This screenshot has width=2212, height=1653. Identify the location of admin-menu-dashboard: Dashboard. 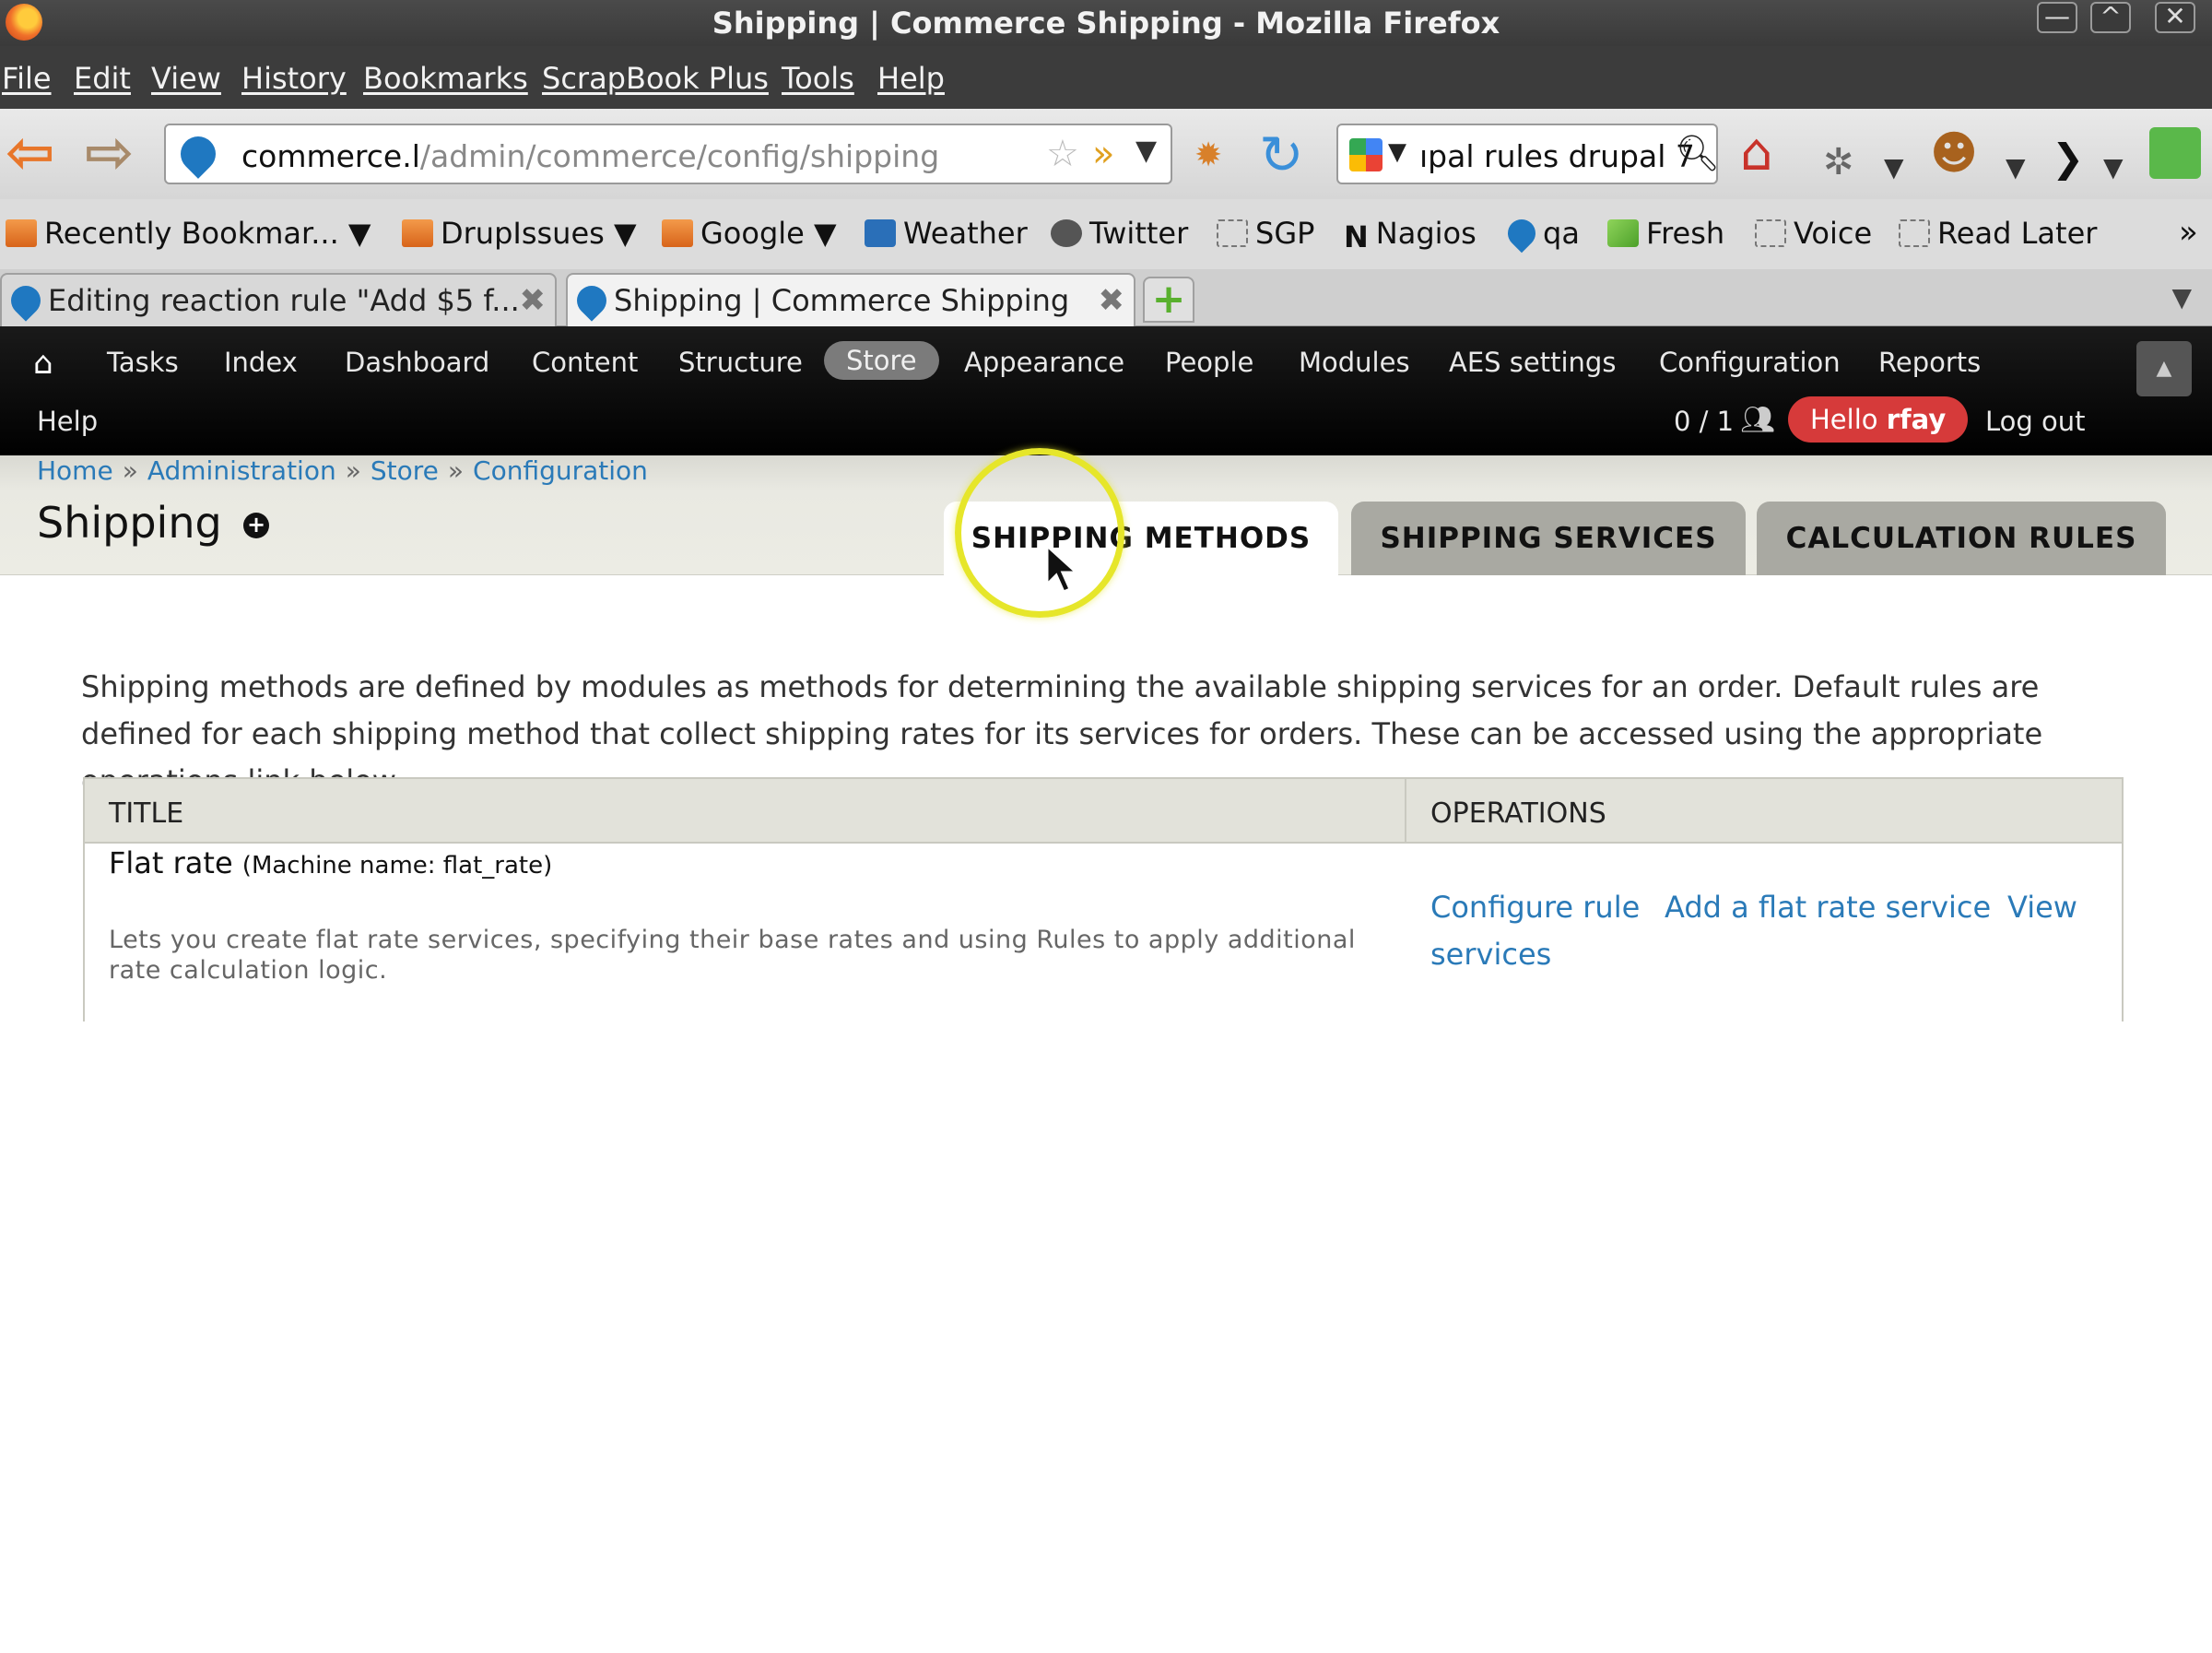
(417, 362).